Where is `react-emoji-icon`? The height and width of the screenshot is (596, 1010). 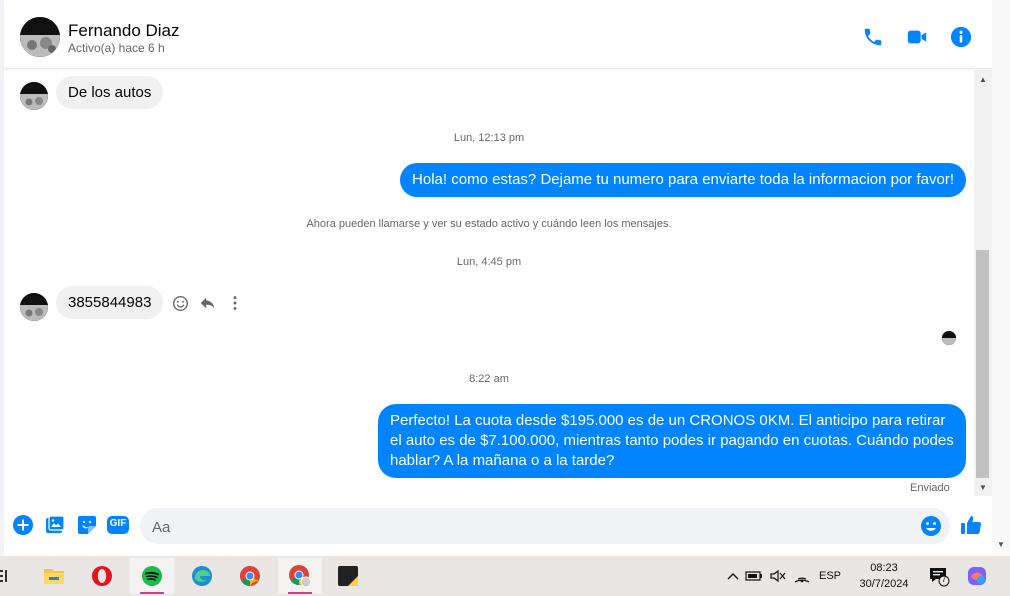 react-emoji-icon is located at coordinates (180, 303).